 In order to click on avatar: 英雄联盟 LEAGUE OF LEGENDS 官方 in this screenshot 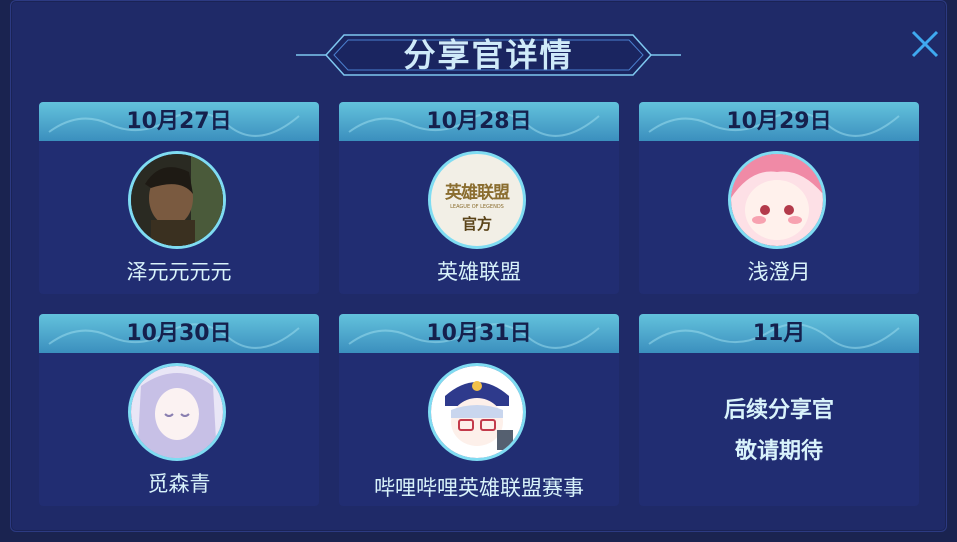, I will do `click(477, 200)`.